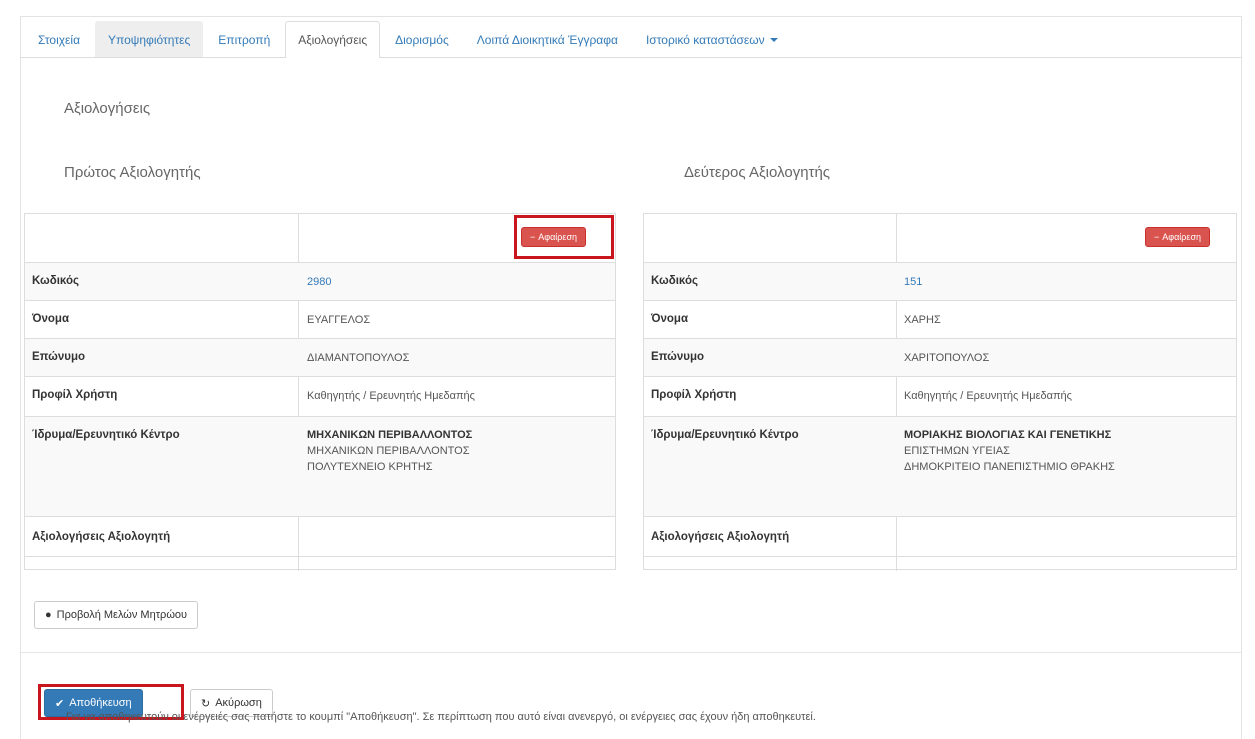 The height and width of the screenshot is (739, 1255). I want to click on last-name-value: ΔΙΑΜΑΝΤΟΠΟΥΛΟΣ, so click(358, 358).